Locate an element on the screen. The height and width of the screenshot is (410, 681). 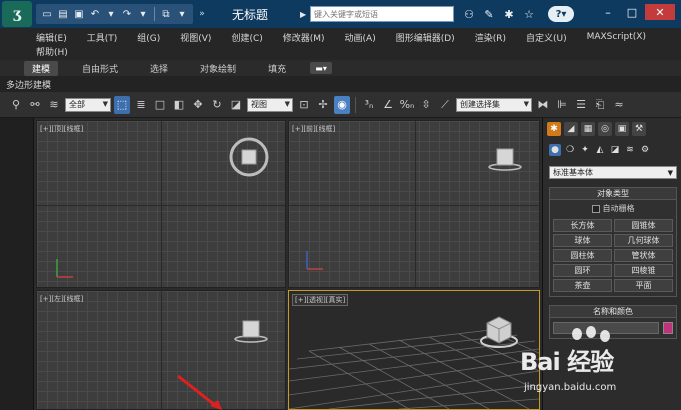
autogrid-checkbox is located at coordinates (595, 208).